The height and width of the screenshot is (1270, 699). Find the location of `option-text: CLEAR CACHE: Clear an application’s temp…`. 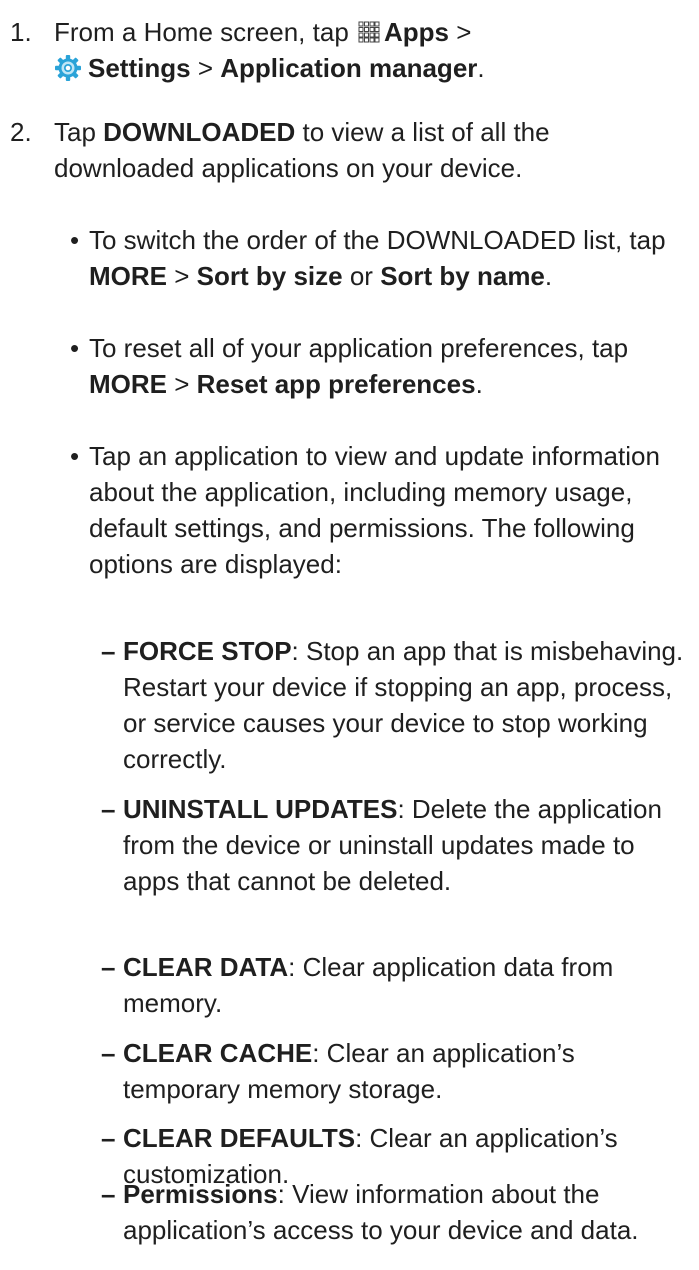

option-text: CLEAR CACHE: Clear an application’s temp… is located at coordinates (408, 1071).